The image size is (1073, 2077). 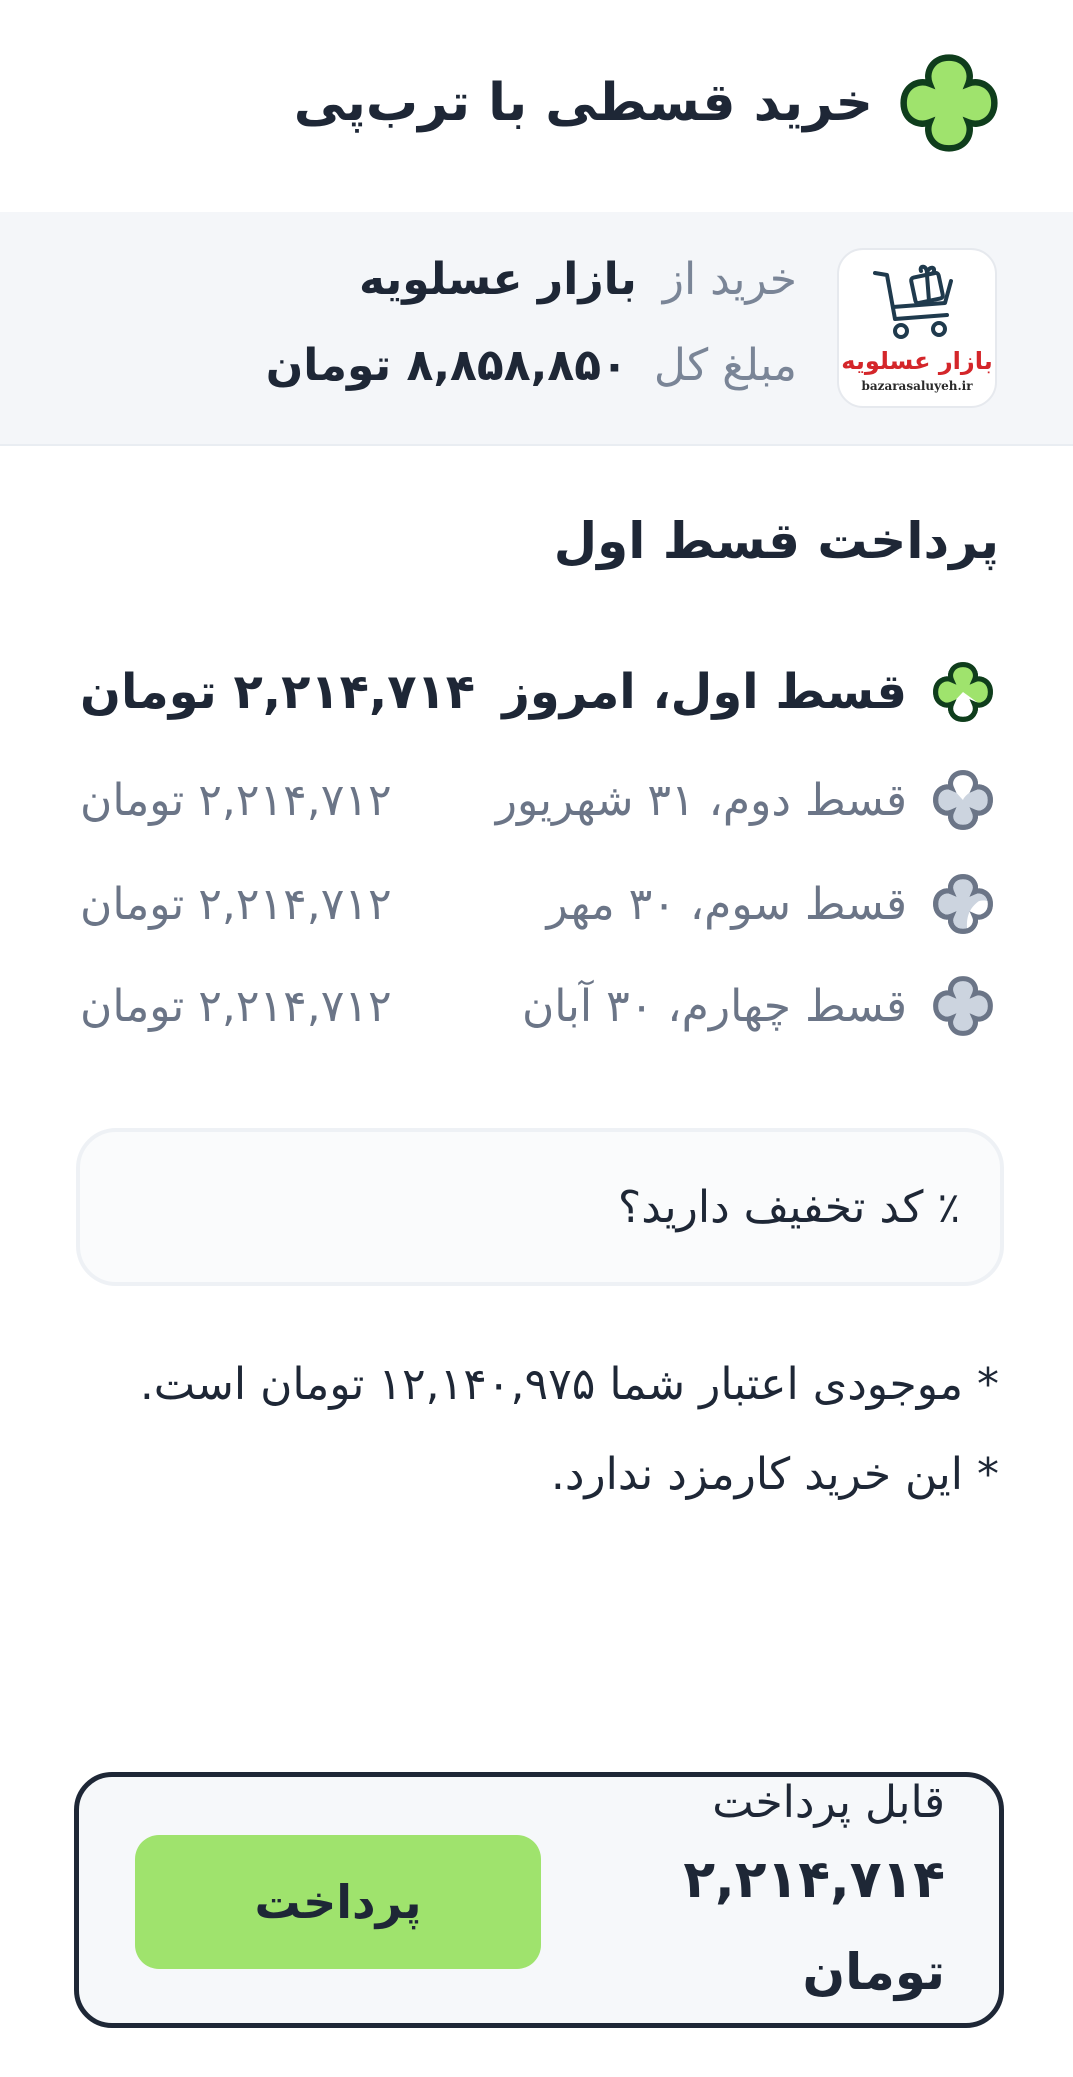 What do you see at coordinates (917, 386) in the screenshot?
I see `merchant-logo-site: bazarasaluyeh.ir` at bounding box center [917, 386].